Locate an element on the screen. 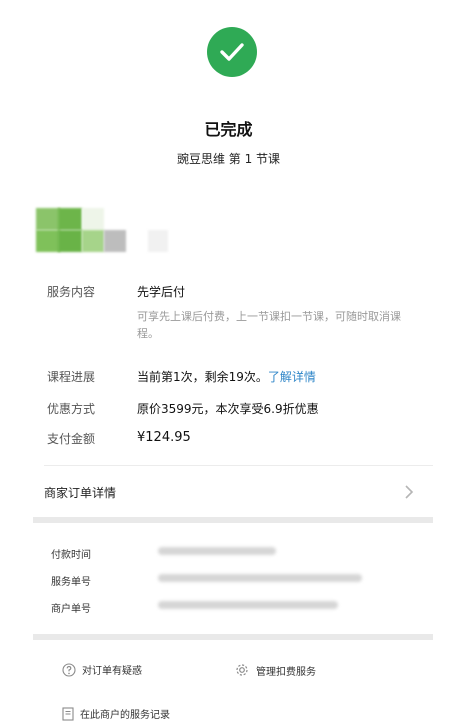 The image size is (457, 721). document-icon is located at coordinates (68, 713).